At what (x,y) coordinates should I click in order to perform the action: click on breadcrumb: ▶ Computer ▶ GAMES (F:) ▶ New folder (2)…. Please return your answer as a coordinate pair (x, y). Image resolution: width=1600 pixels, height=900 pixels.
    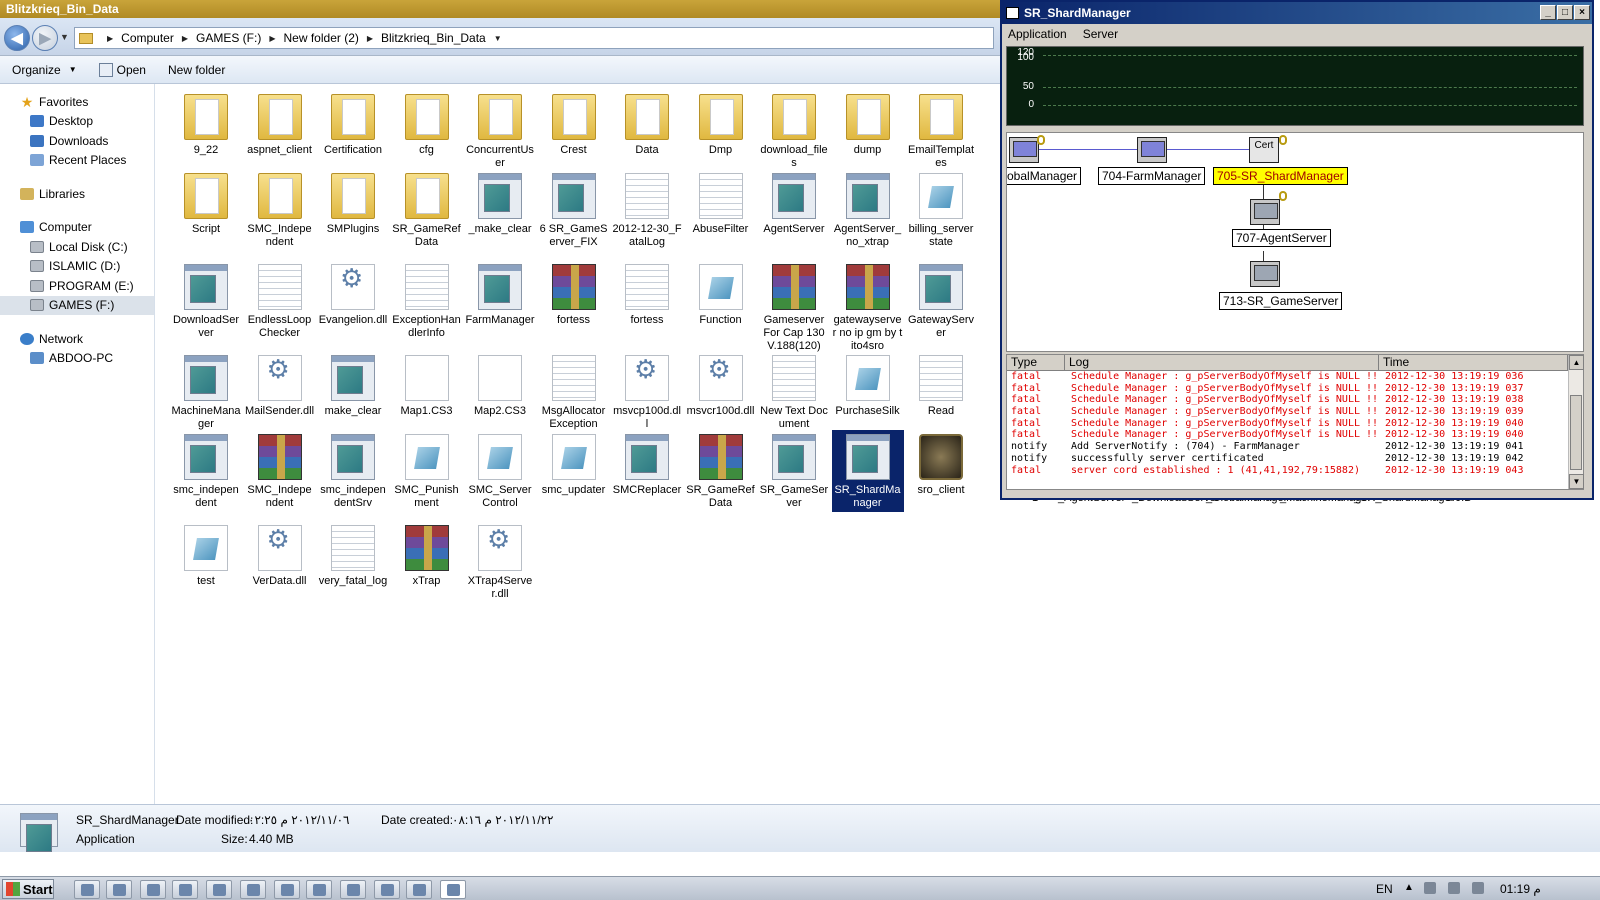
    Looking at the image, I should click on (534, 38).